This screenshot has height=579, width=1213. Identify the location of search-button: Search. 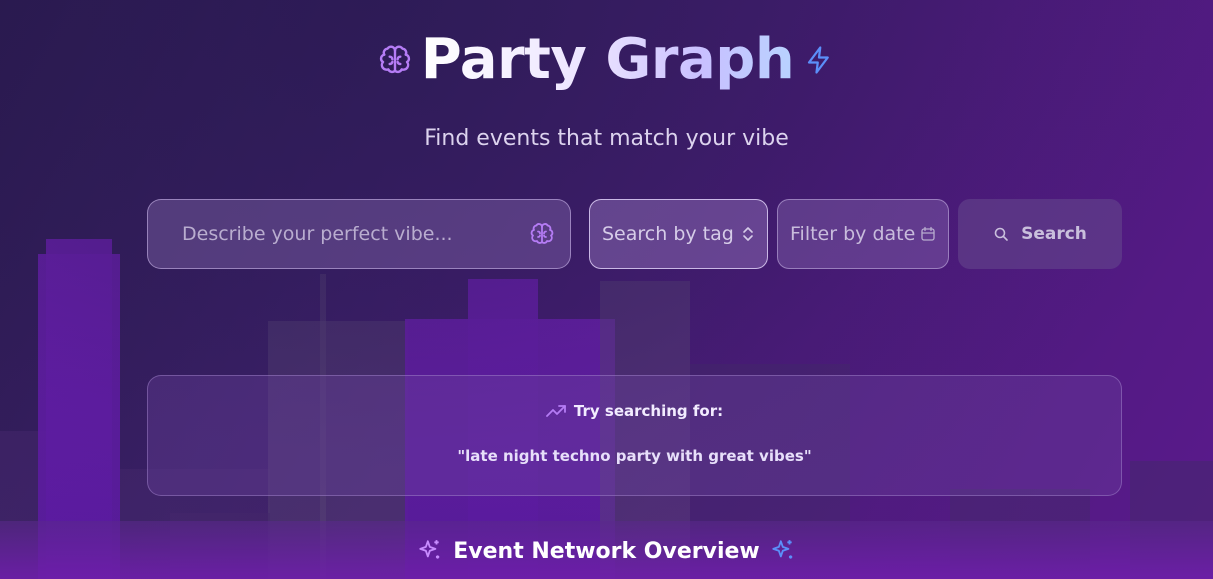
(1040, 234).